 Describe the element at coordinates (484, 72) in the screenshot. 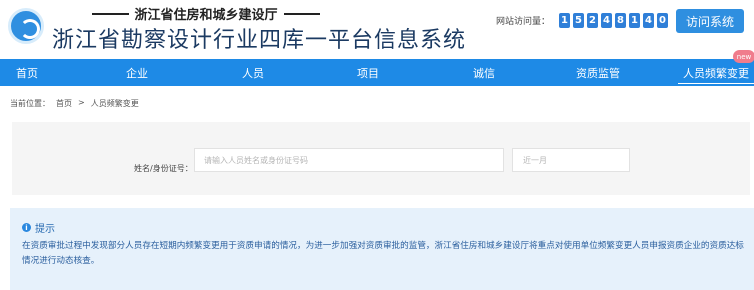

I see `nav-item-credit: 诚信` at that location.